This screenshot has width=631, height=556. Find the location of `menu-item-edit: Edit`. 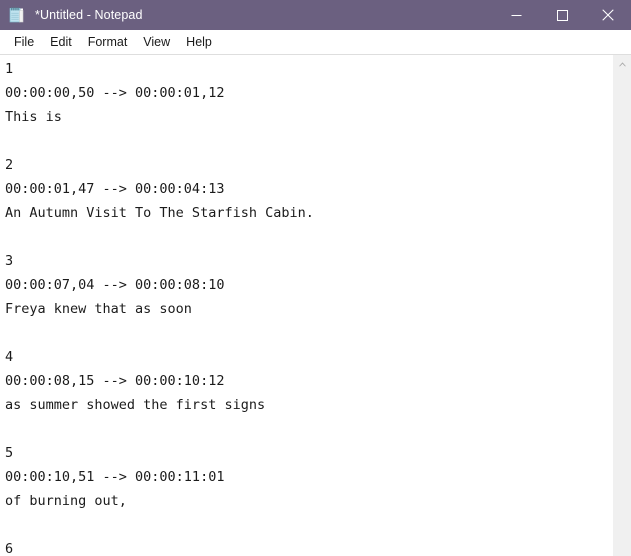

menu-item-edit: Edit is located at coordinates (61, 42).